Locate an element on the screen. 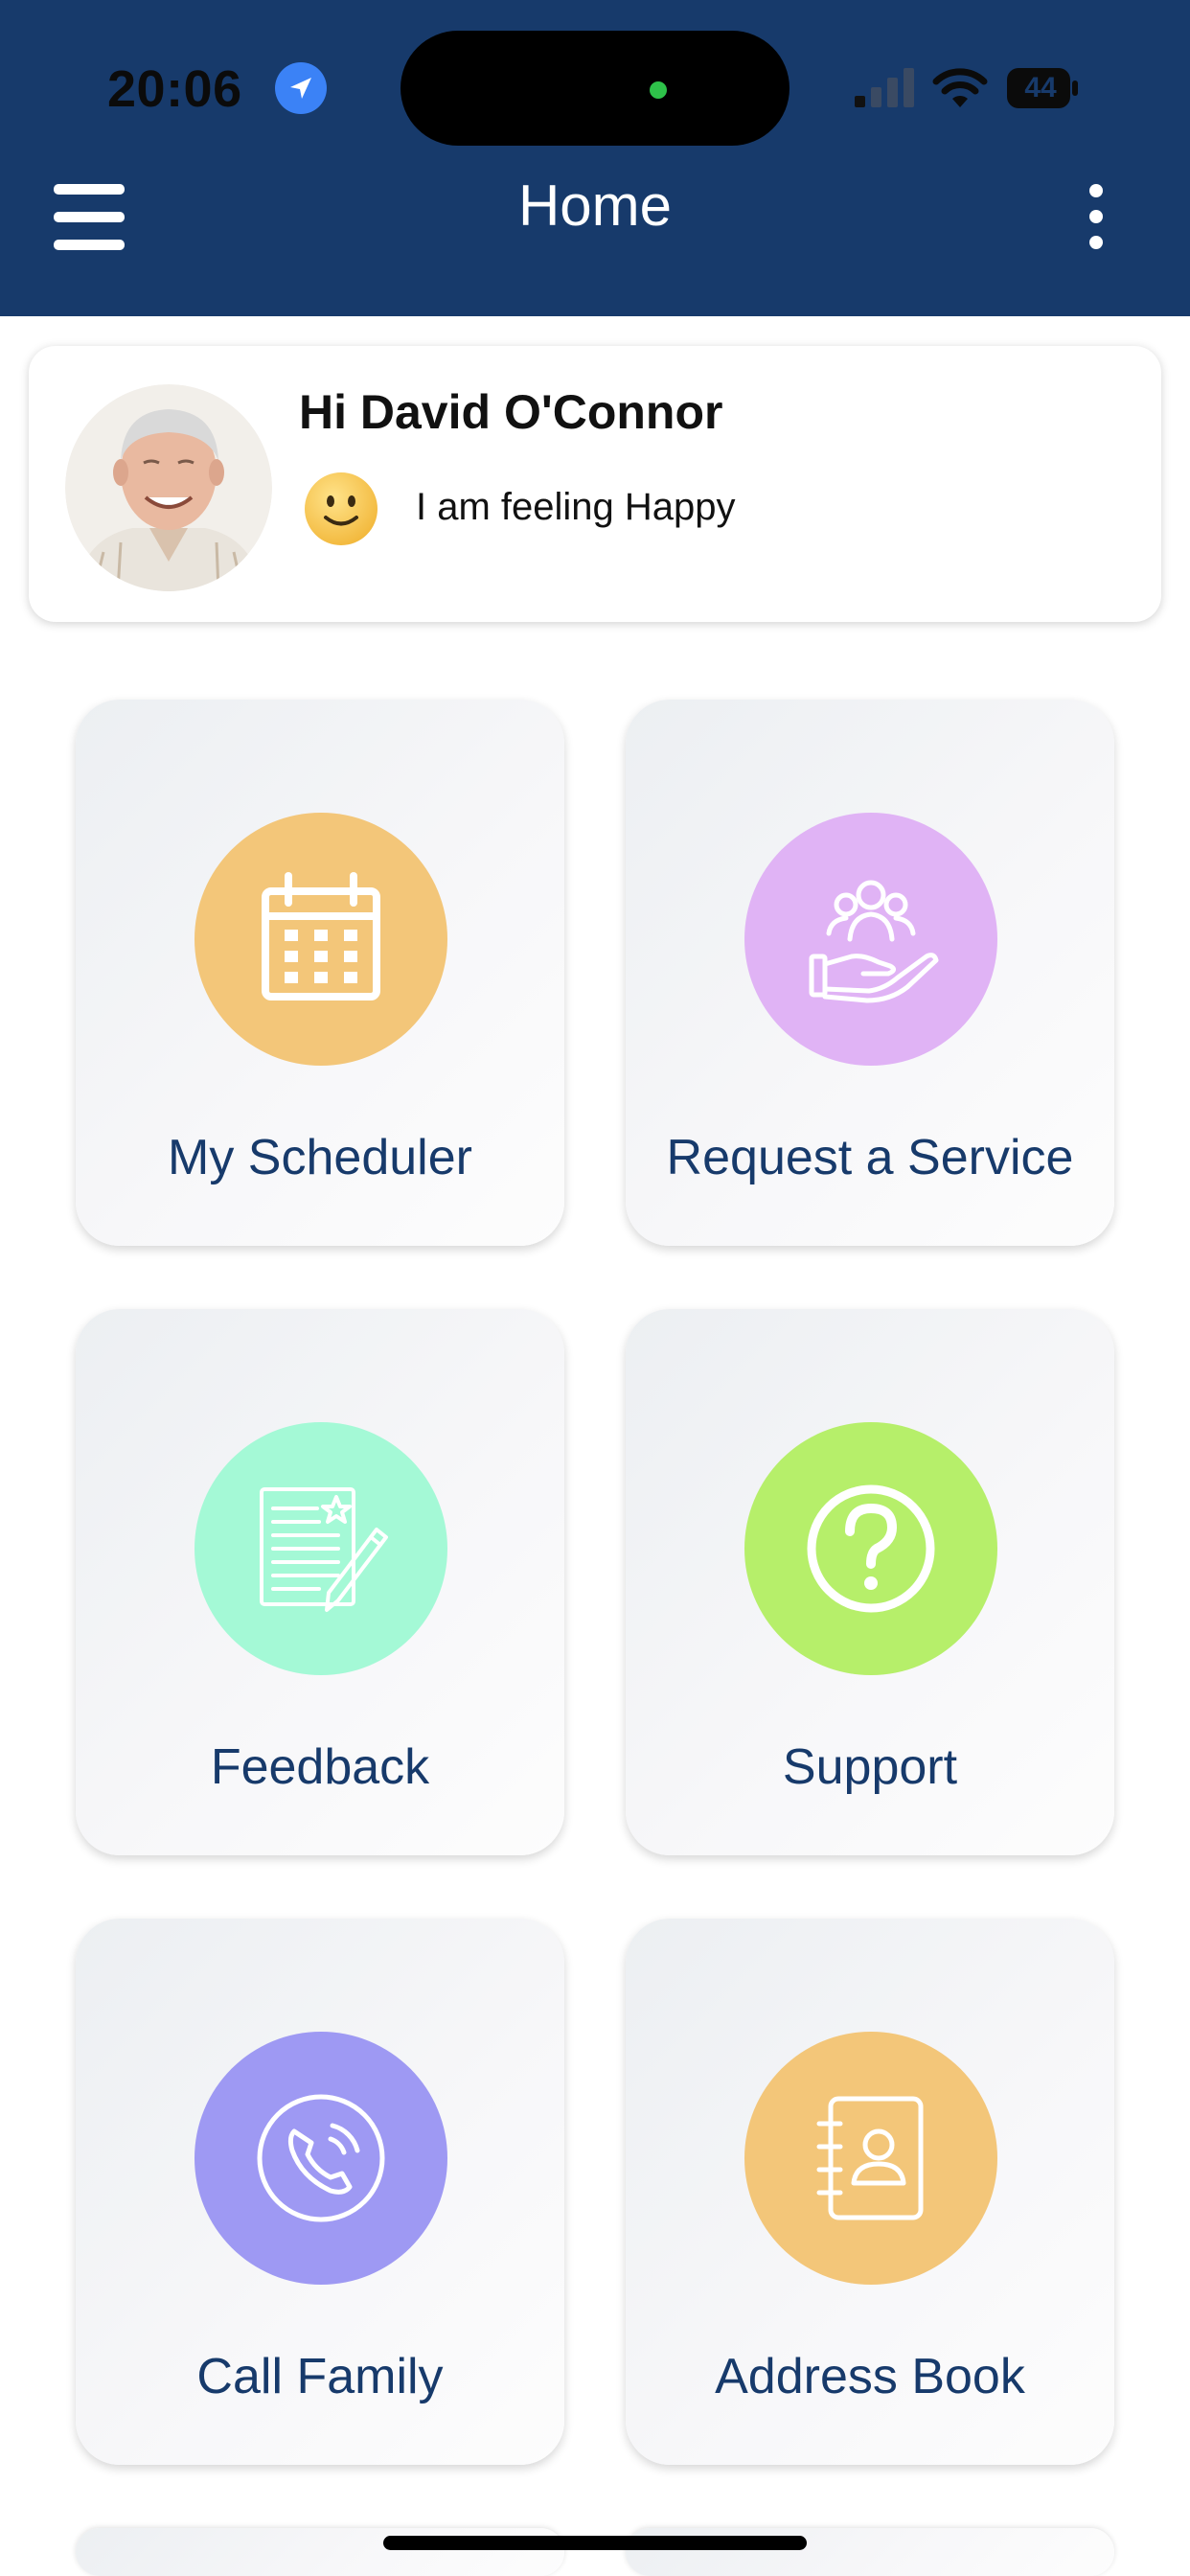 The image size is (1190, 2576). tile-label: Support is located at coordinates (870, 1767).